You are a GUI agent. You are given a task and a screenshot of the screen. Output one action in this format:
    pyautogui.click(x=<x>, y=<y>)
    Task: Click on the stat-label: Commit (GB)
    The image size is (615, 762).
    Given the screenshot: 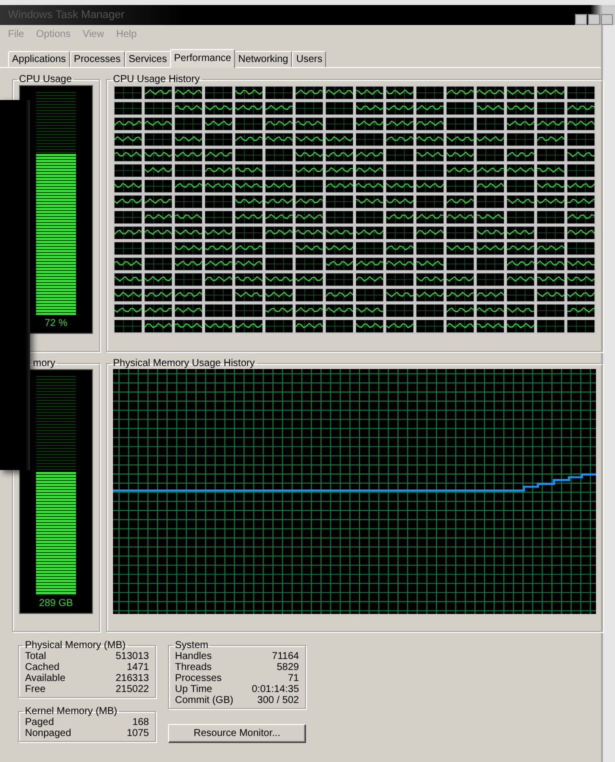 What is the action you would take?
    pyautogui.click(x=204, y=700)
    